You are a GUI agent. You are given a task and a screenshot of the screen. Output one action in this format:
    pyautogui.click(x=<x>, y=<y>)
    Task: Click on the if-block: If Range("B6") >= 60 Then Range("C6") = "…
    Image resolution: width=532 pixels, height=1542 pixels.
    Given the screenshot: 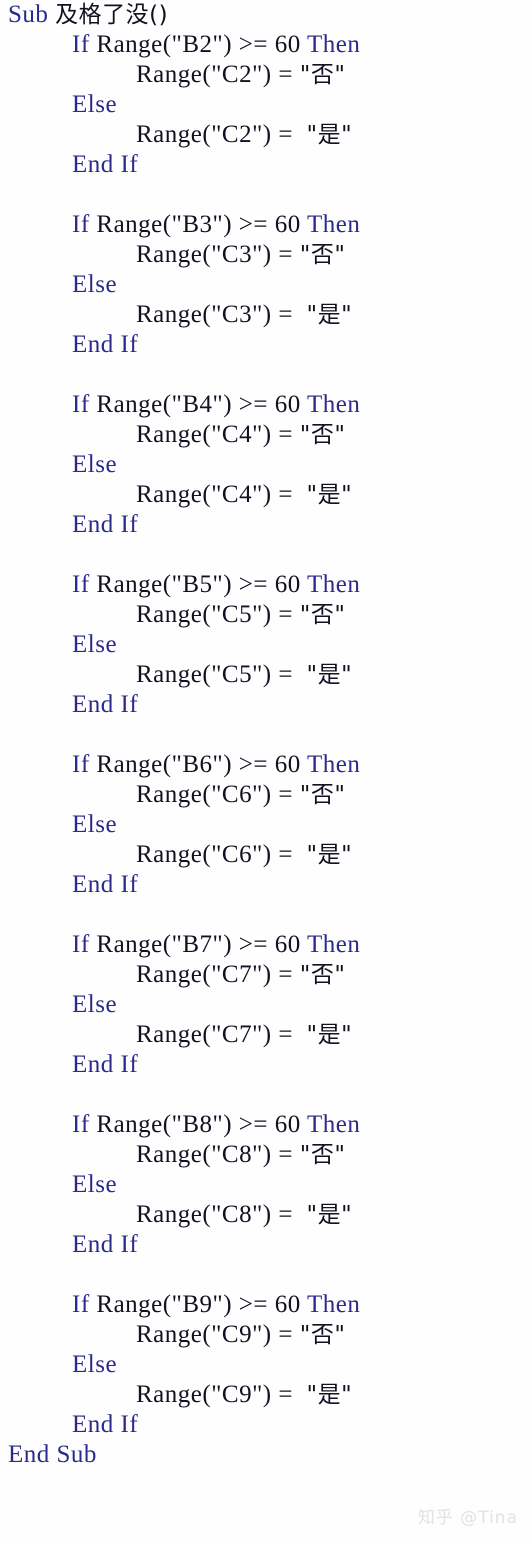 What is the action you would take?
    pyautogui.click(x=266, y=840)
    